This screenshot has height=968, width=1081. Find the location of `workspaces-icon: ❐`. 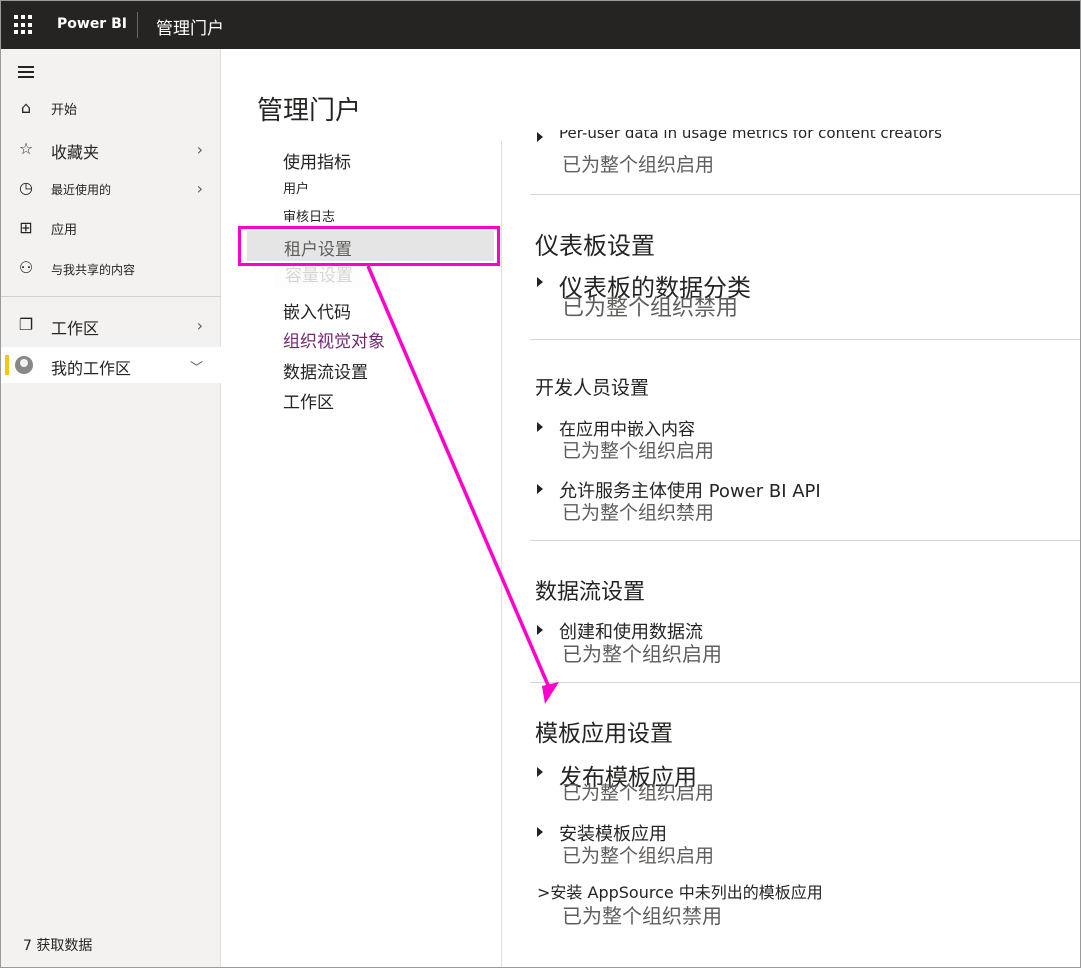

workspaces-icon: ❐ is located at coordinates (26, 324).